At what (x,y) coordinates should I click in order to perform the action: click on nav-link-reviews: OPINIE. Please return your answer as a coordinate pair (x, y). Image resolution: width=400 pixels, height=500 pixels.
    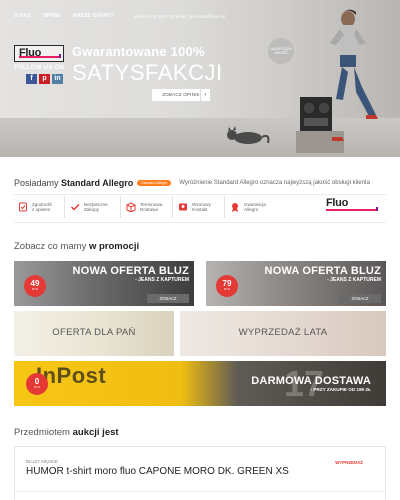
    Looking at the image, I should click on (52, 16).